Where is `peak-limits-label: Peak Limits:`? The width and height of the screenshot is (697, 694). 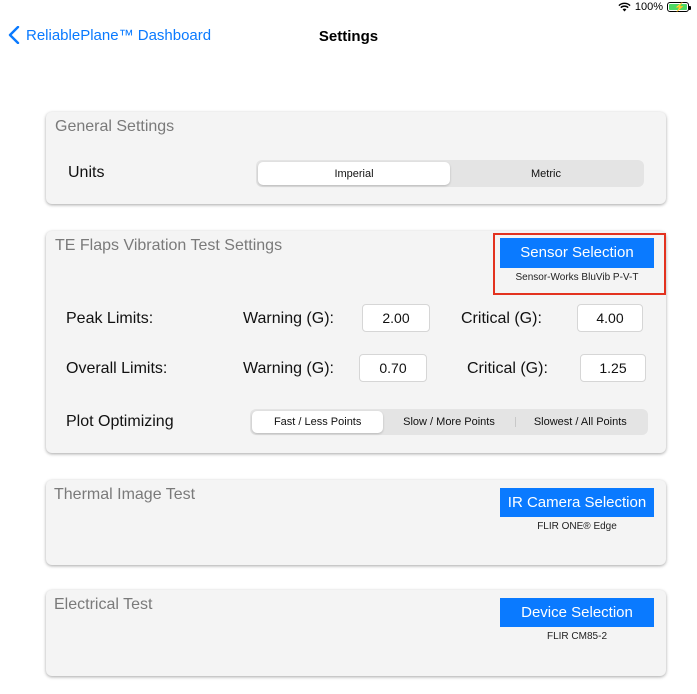
peak-limits-label: Peak Limits: is located at coordinates (110, 318).